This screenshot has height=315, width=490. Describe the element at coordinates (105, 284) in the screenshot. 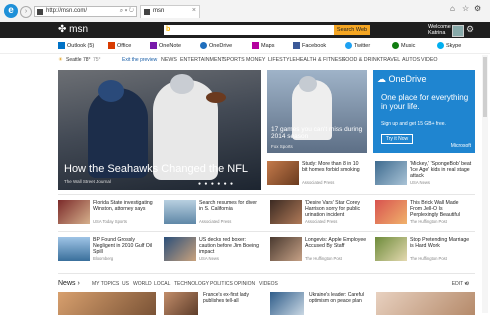

I see `tab-my-topics: MY TOPICS` at that location.